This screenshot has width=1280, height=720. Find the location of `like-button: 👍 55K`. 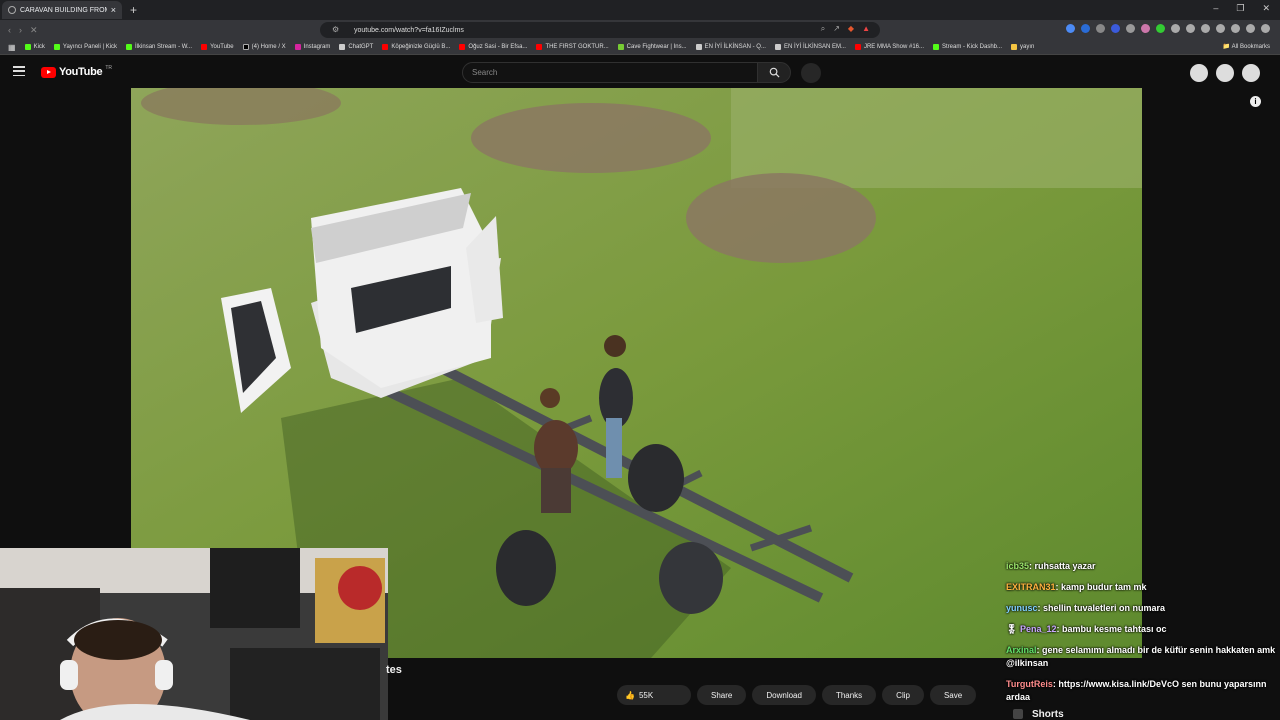

like-button: 👍 55K is located at coordinates (654, 695).